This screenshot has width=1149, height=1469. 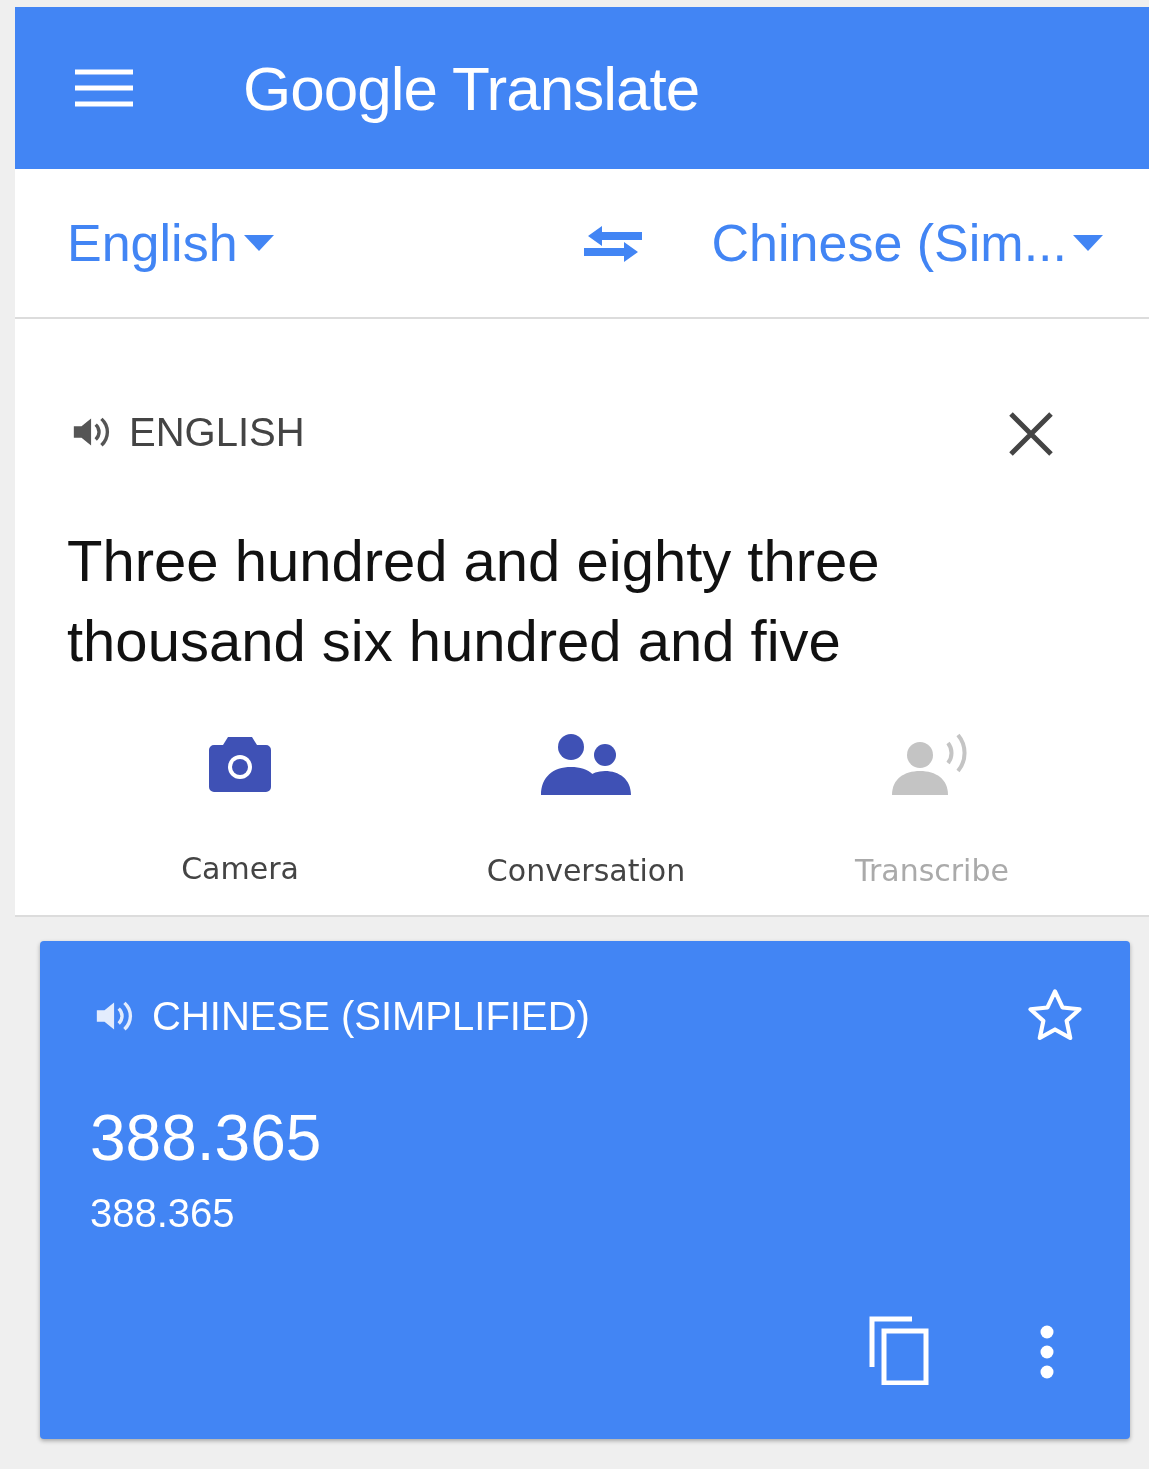 I want to click on menu-icon, so click(x=104, y=88).